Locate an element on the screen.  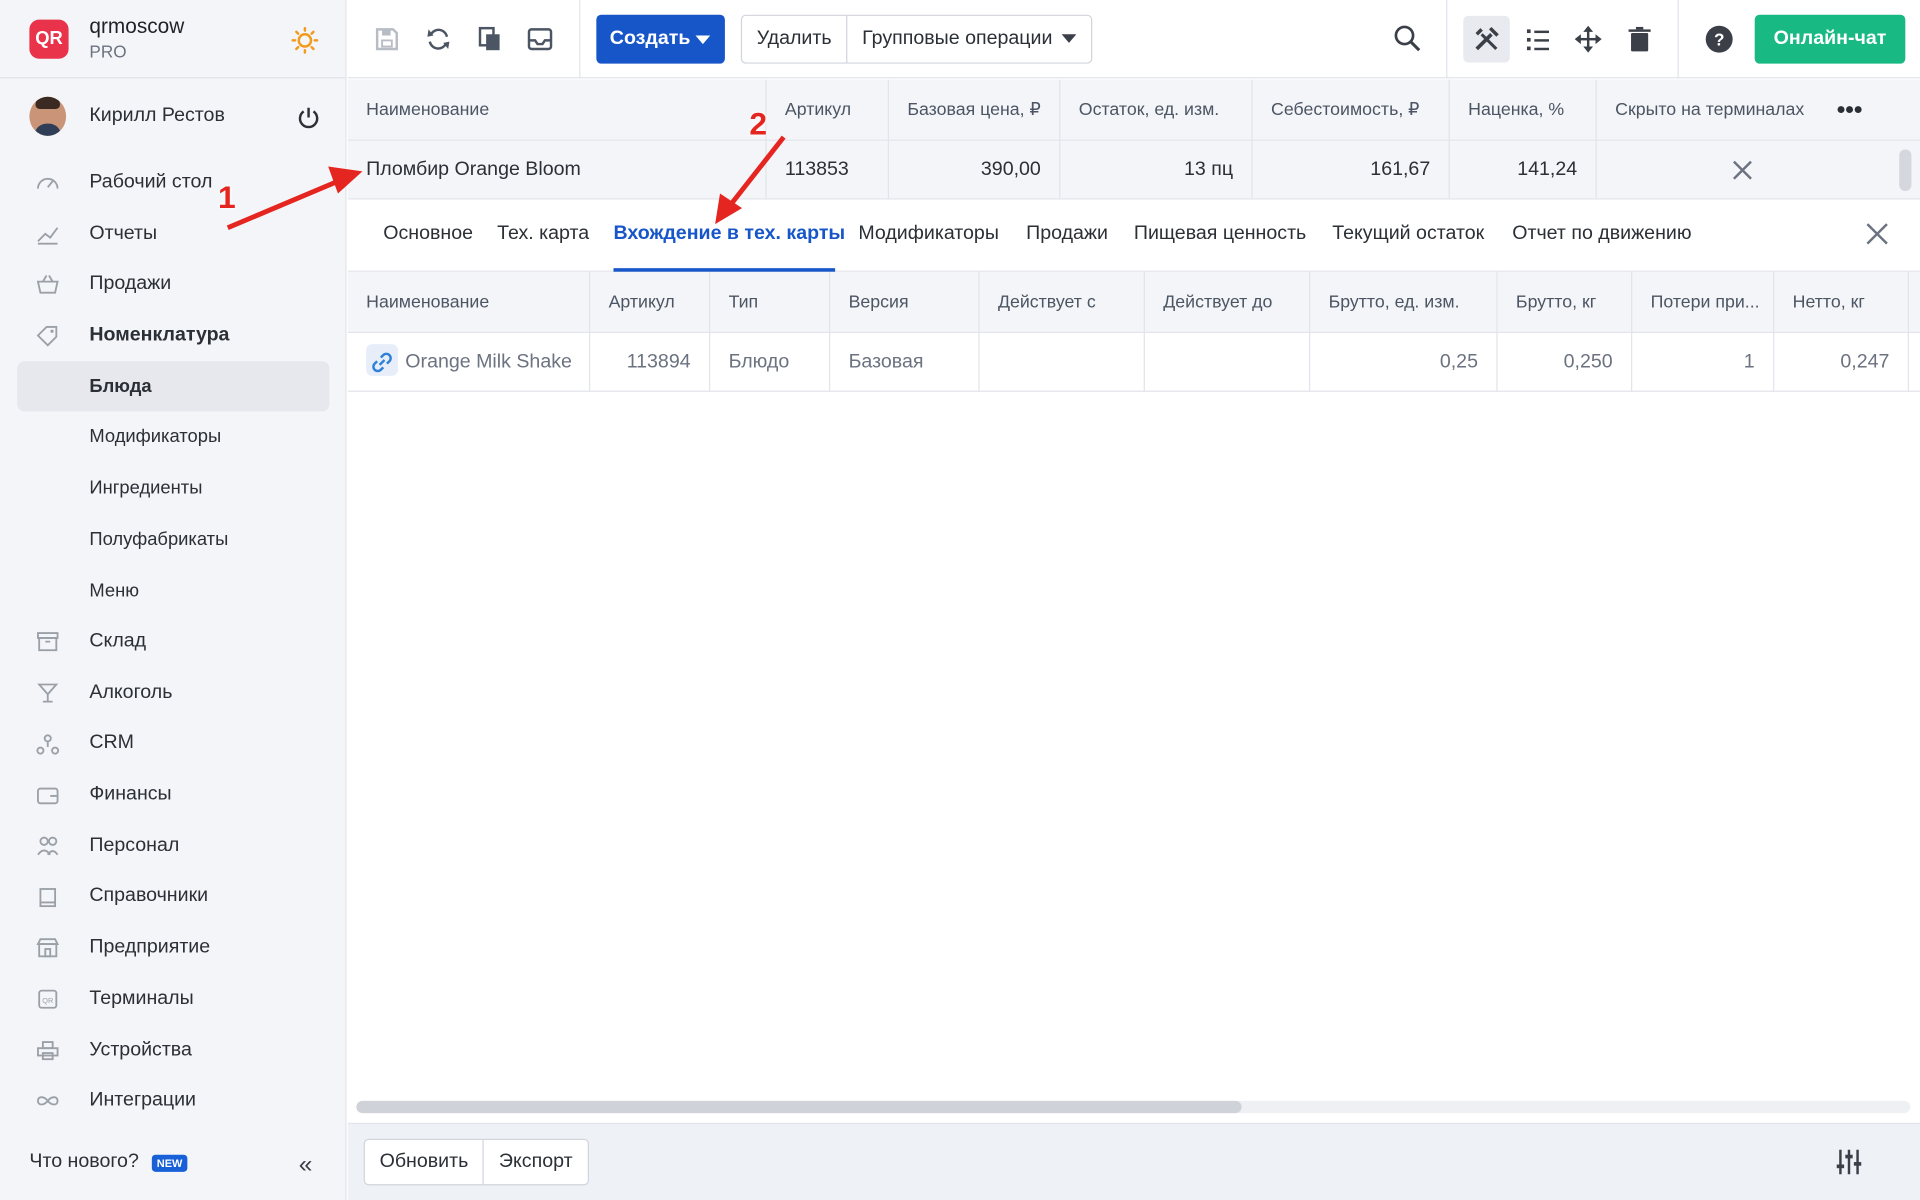
tab-tech-card-usage: Вхождение в тех. карты is located at coordinates (729, 234).